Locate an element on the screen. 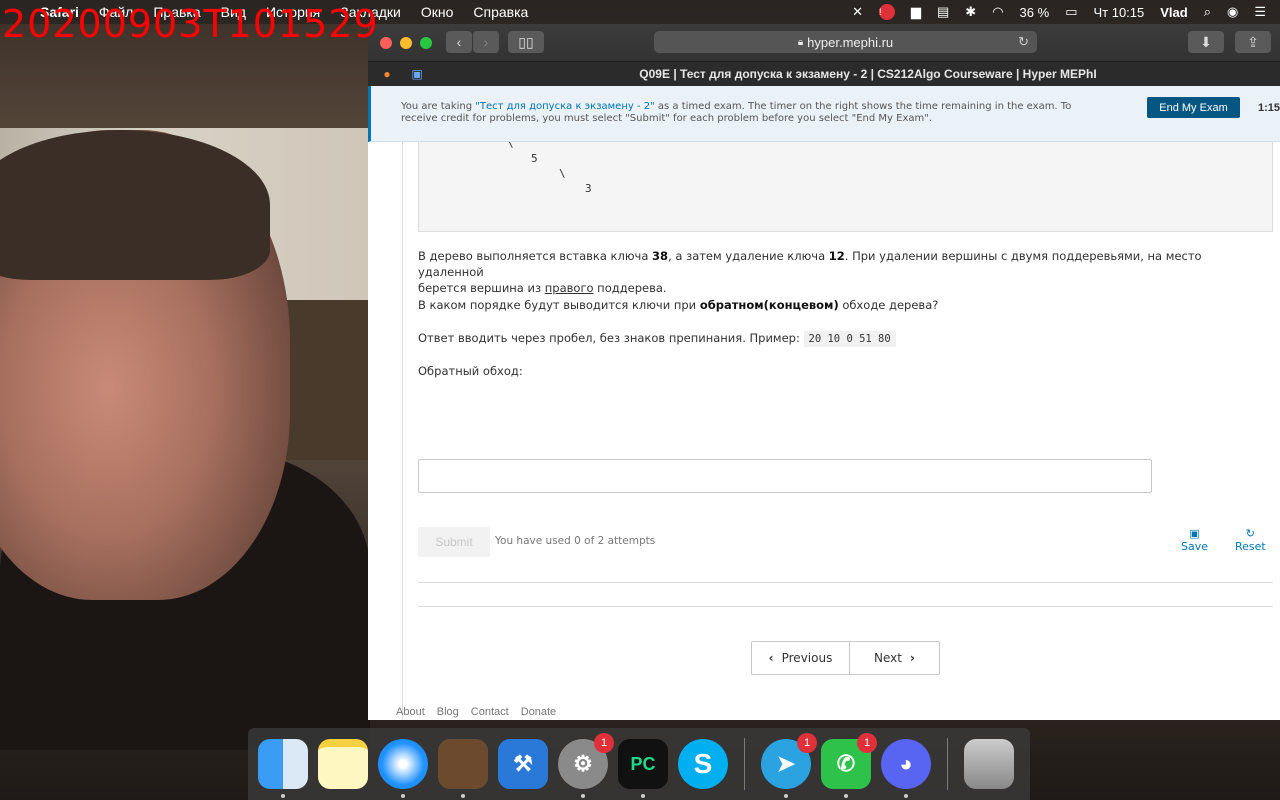 Image resolution: width=1280 pixels, height=800 pixels. browser-toolbar: ‹ › ▯▯ 🔒︎ hyper.mephi.ru ↻ ⬇ ⇪ is located at coordinates (824, 42).